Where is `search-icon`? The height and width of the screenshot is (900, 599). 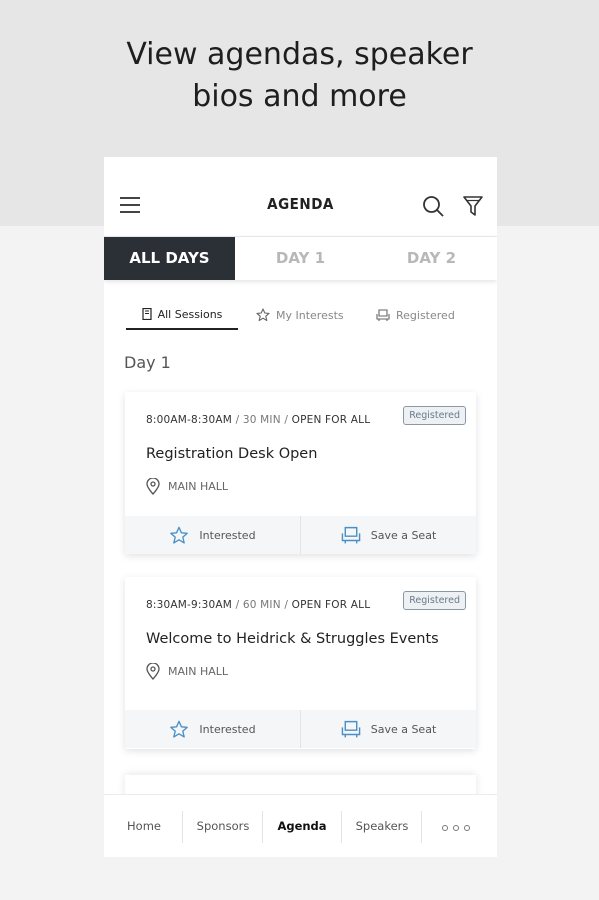 search-icon is located at coordinates (433, 206).